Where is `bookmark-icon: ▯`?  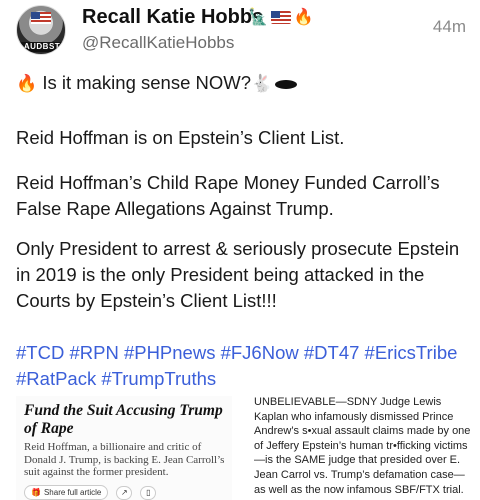 bookmark-icon: ▯ is located at coordinates (148, 492).